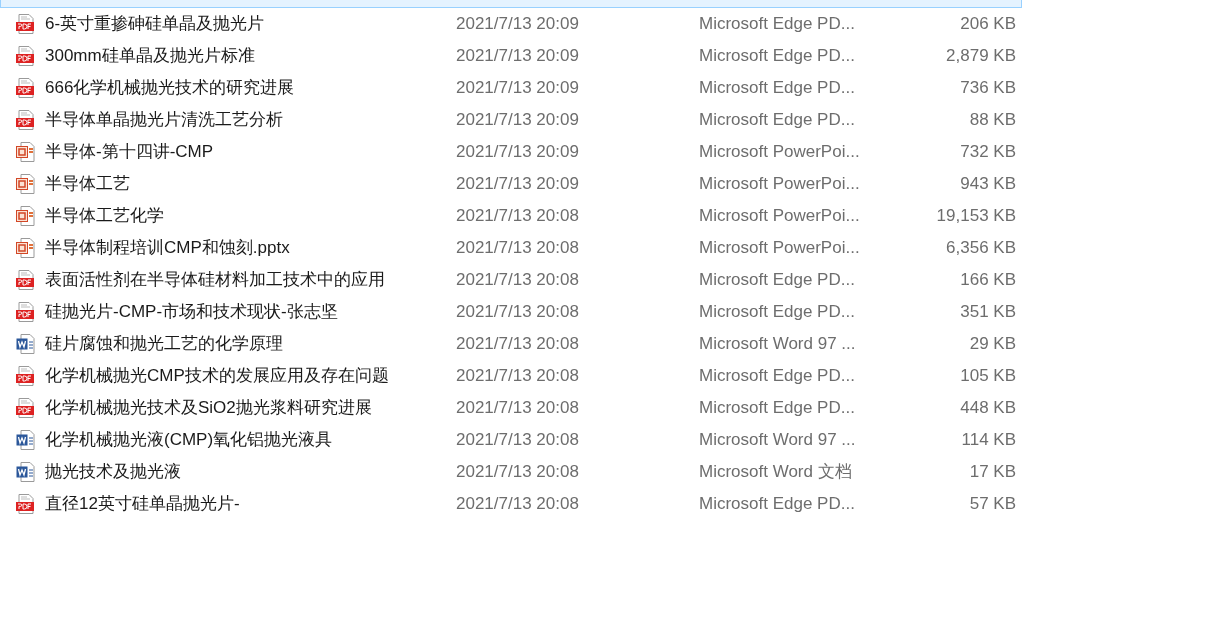 This screenshot has height=639, width=1227. Describe the element at coordinates (981, 248) in the screenshot. I see `file-size: 6,356 KB` at that location.